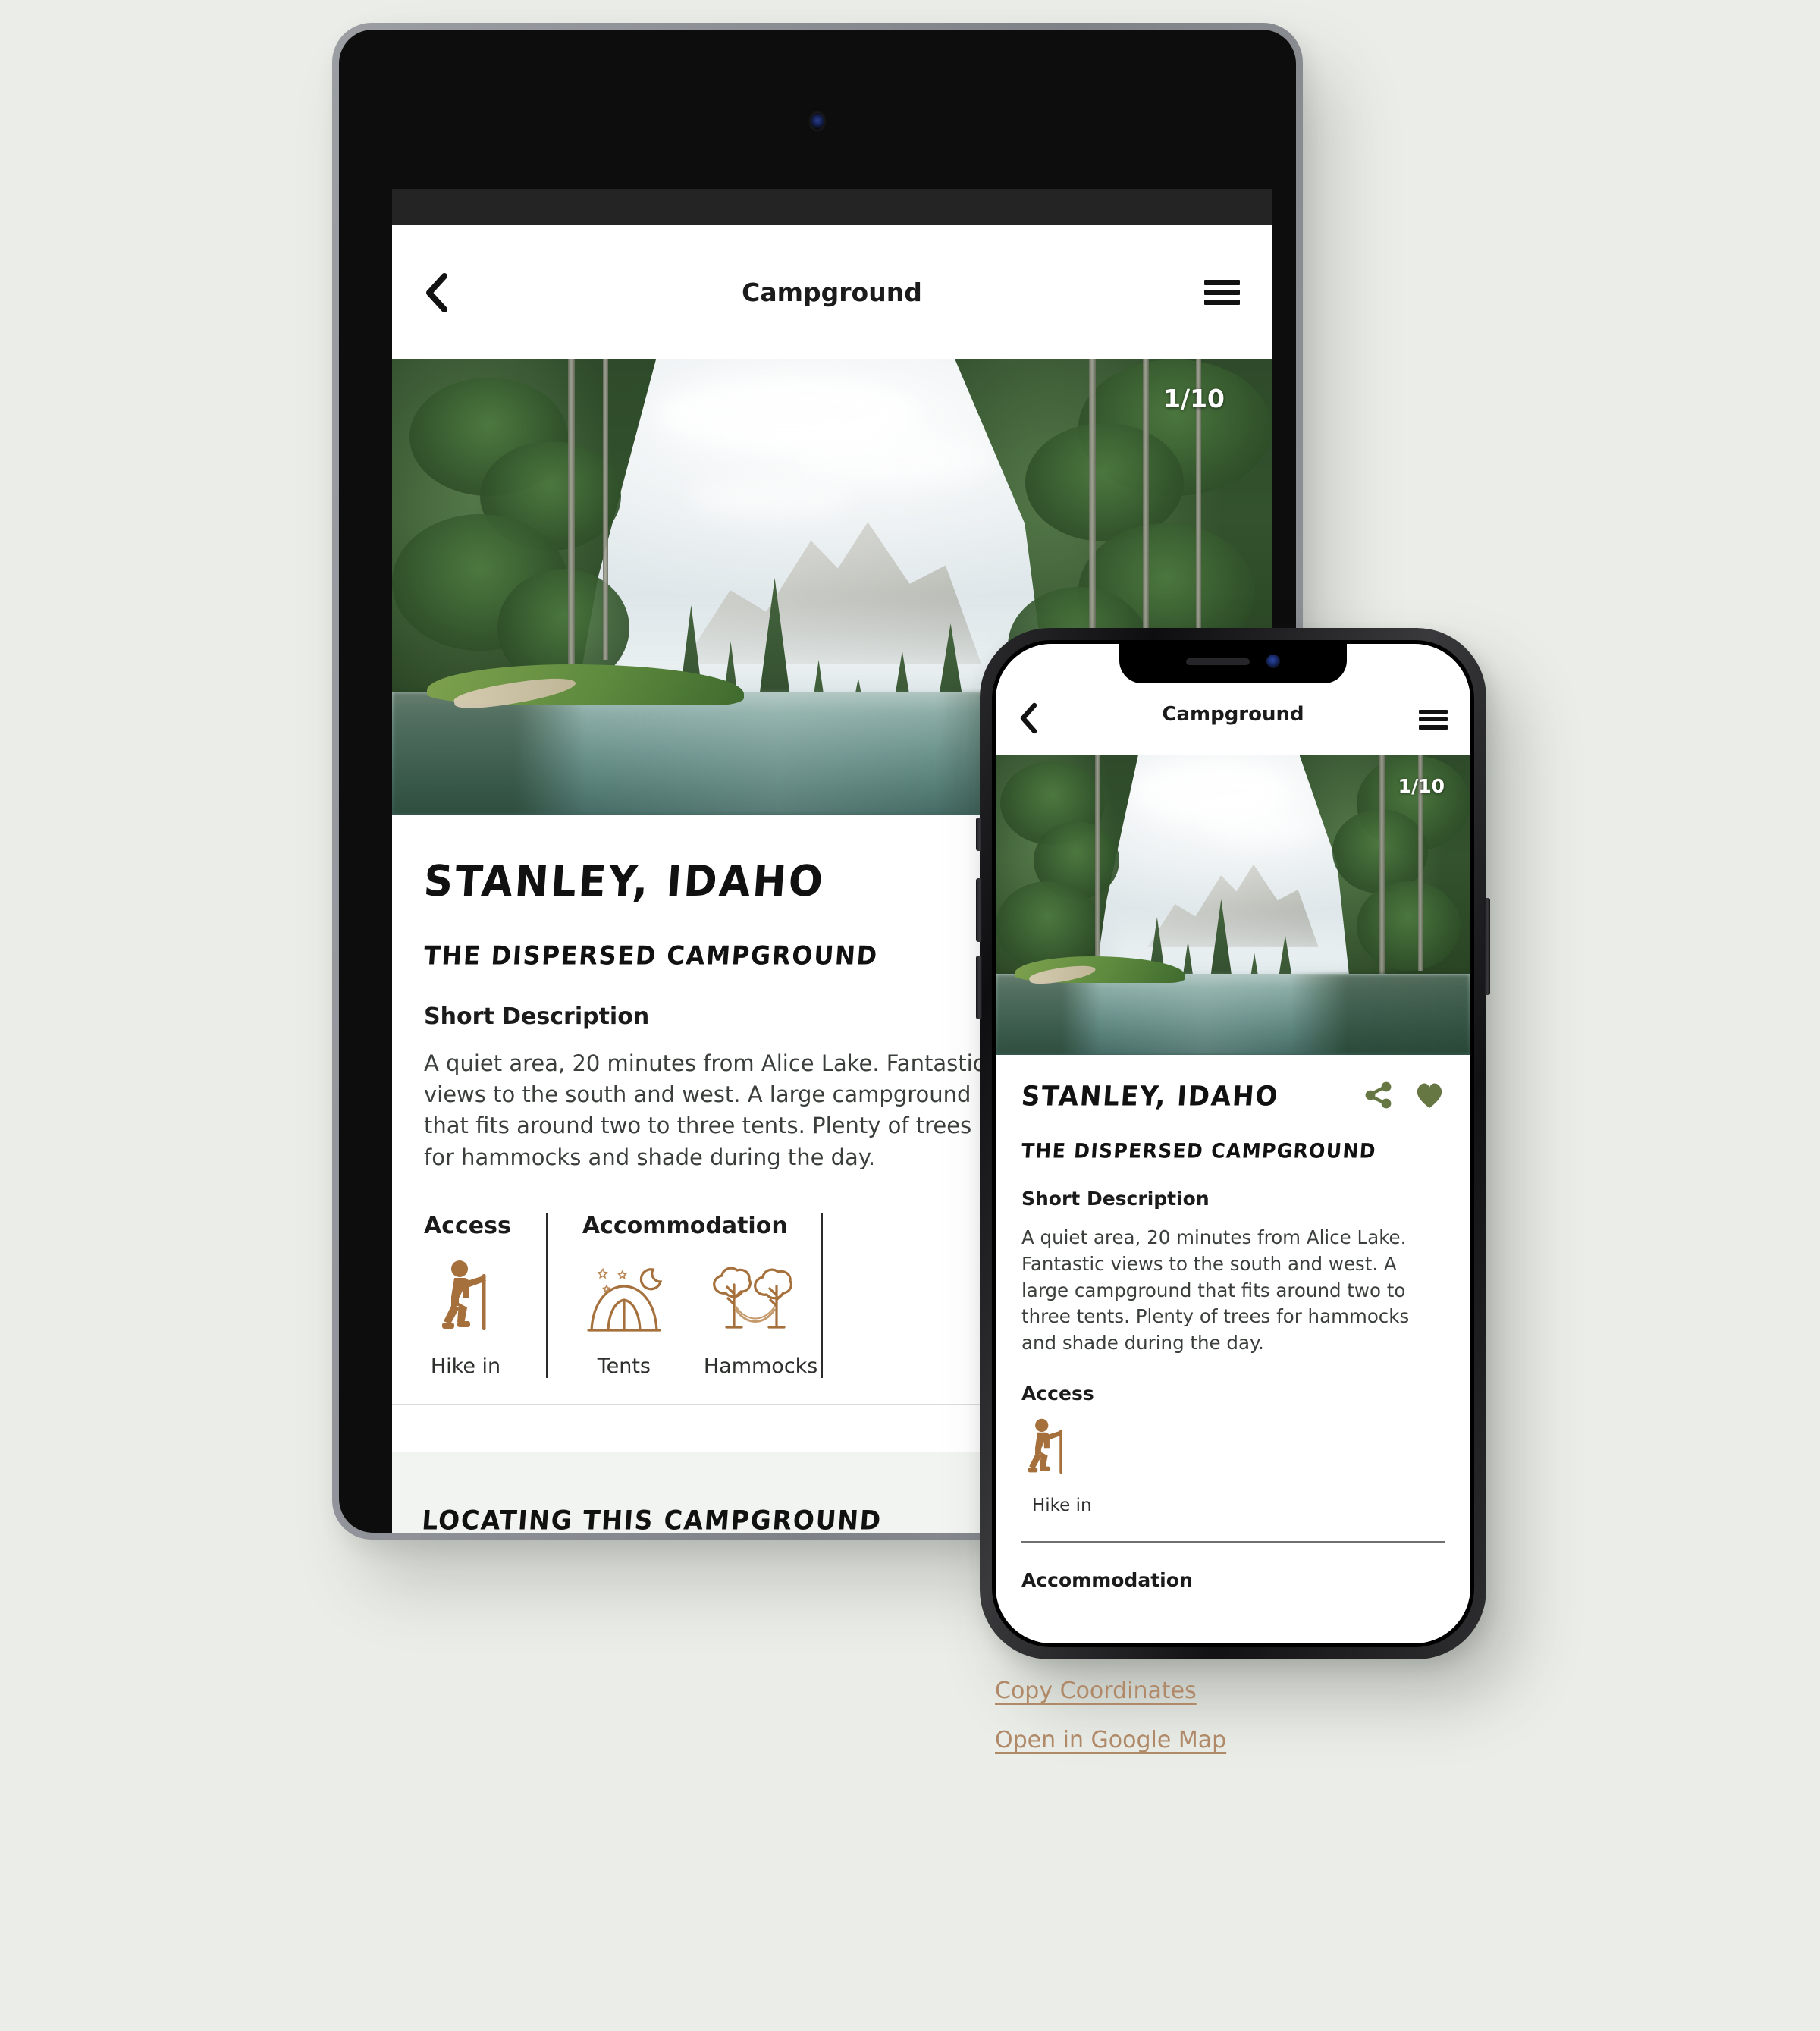 This screenshot has width=1820, height=2031. I want to click on tablet-app-header: Campground, so click(832, 292).